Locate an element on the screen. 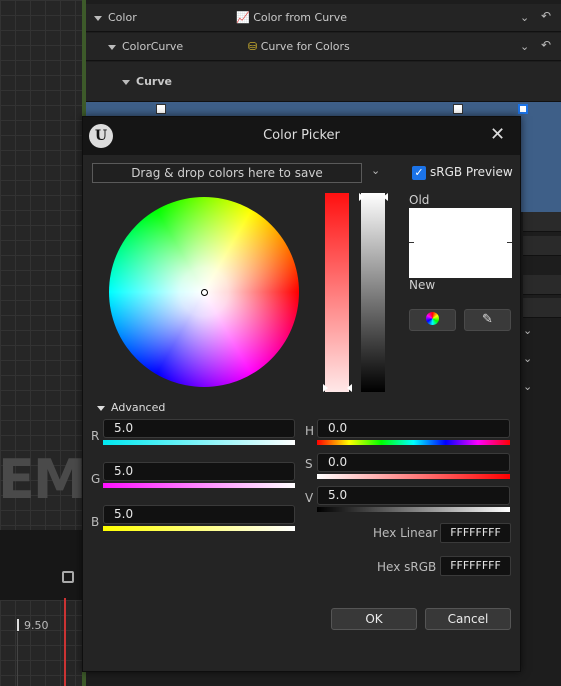  viewport-watermark: EM is located at coordinates (43, 479).